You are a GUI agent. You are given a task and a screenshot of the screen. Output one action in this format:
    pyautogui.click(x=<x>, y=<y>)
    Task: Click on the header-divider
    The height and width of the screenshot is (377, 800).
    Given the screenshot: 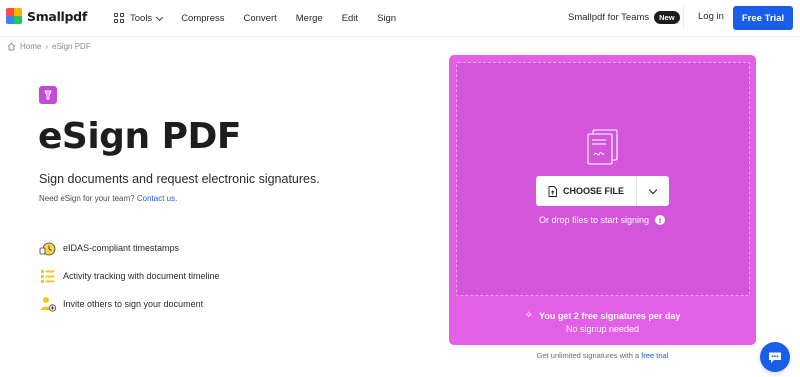 What is the action you would take?
    pyautogui.click(x=683, y=18)
    